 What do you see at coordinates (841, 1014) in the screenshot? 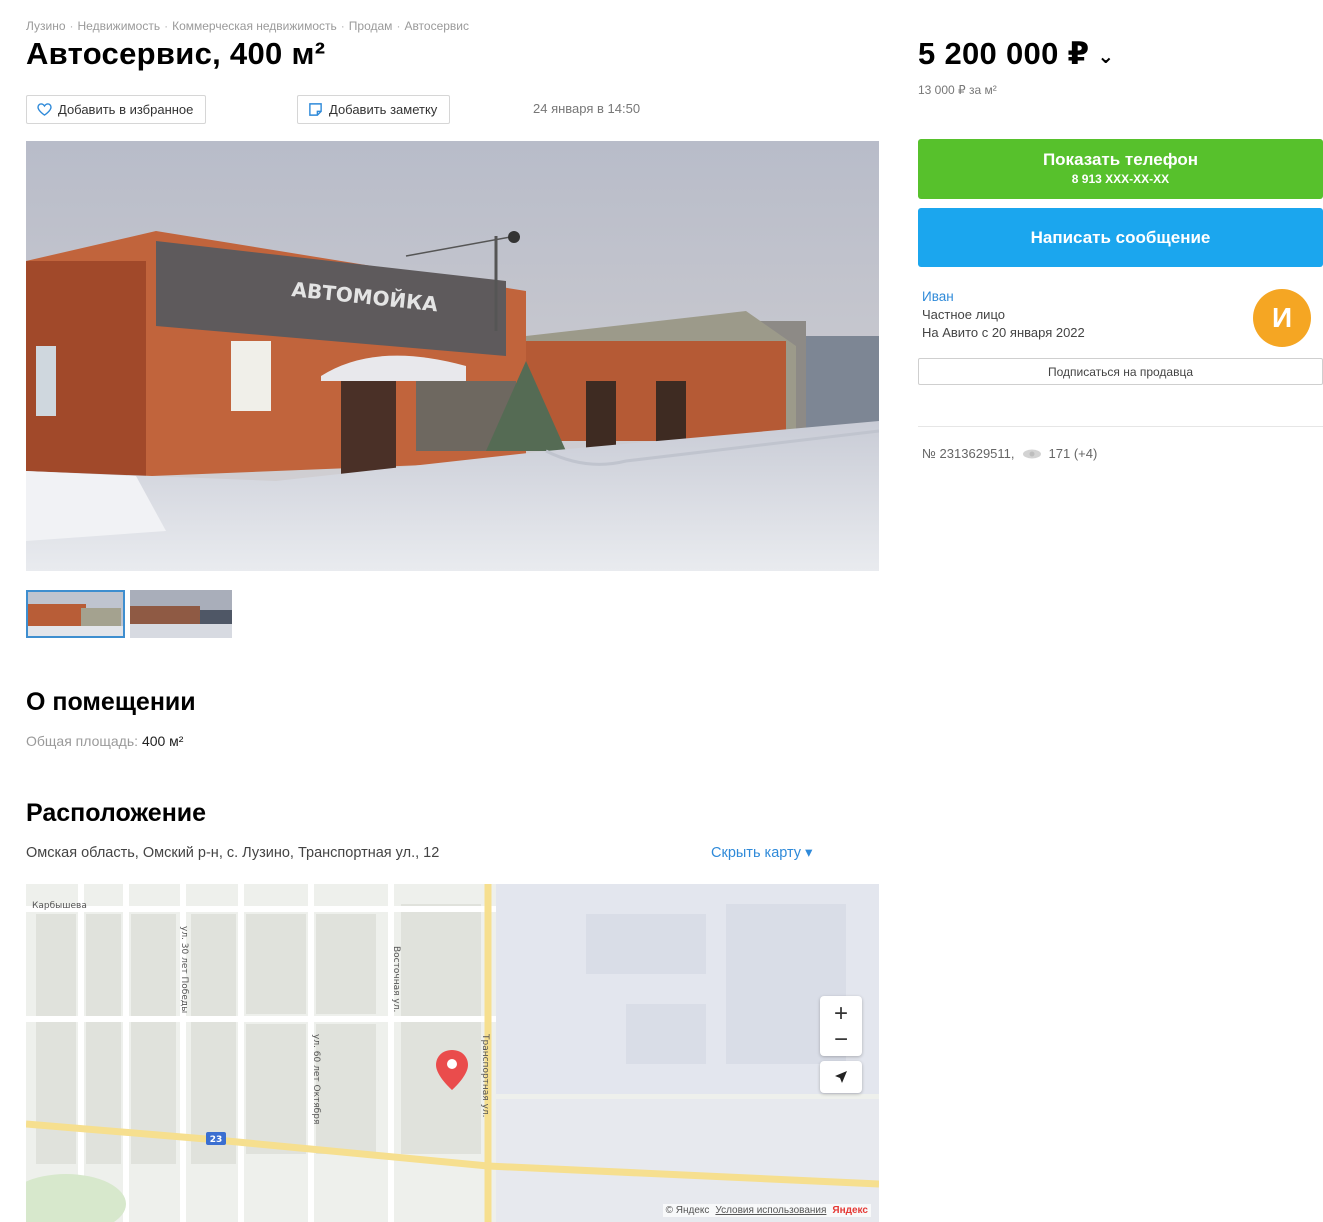
I see `zoom-in-button: +` at bounding box center [841, 1014].